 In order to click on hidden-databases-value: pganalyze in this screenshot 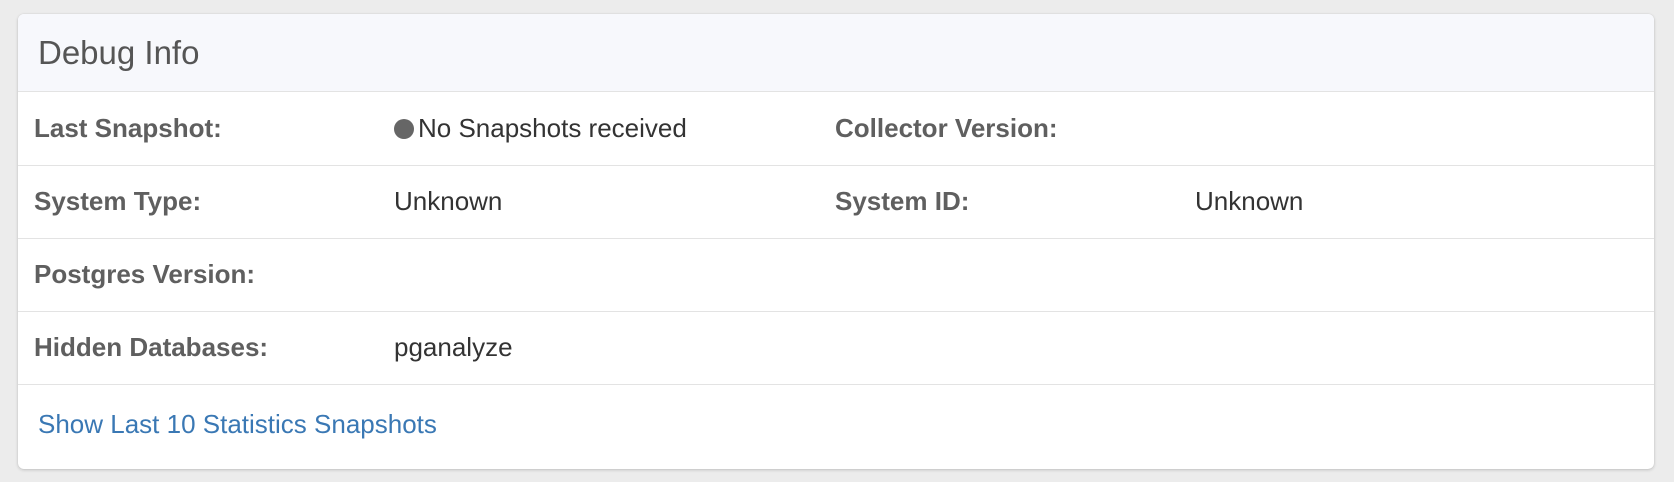, I will do `click(614, 348)`.